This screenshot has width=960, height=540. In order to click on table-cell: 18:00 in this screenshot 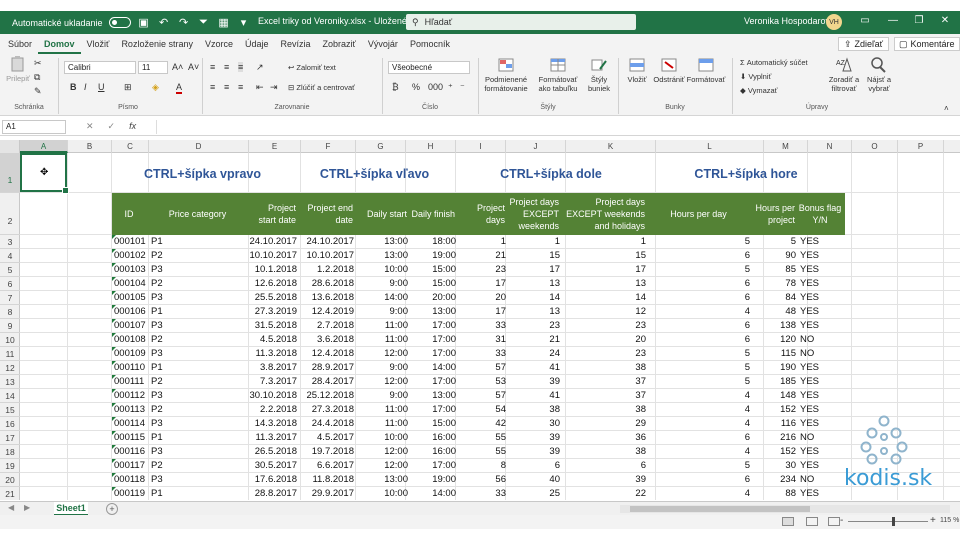, I will do `click(434, 242)`.